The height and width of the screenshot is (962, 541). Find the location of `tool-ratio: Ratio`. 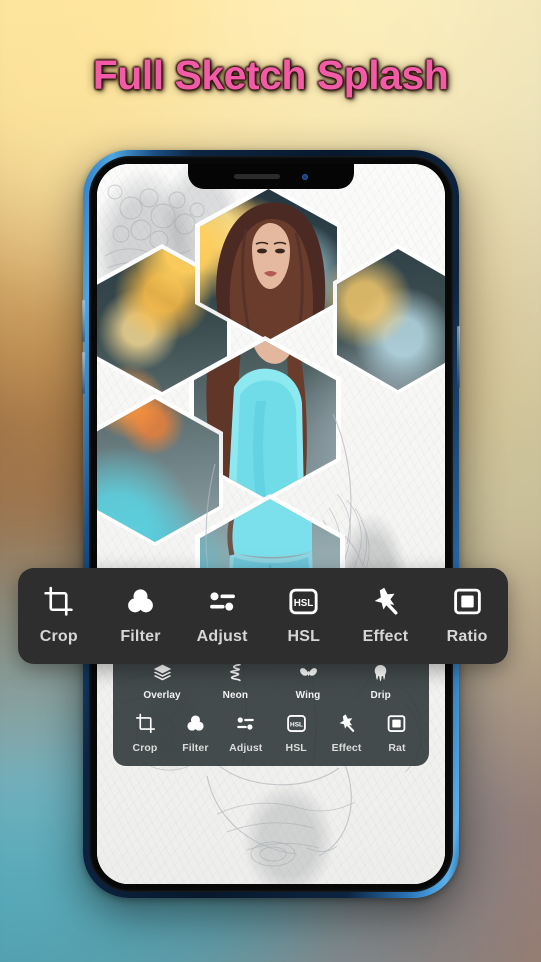

tool-ratio: Ratio is located at coordinates (467, 616).